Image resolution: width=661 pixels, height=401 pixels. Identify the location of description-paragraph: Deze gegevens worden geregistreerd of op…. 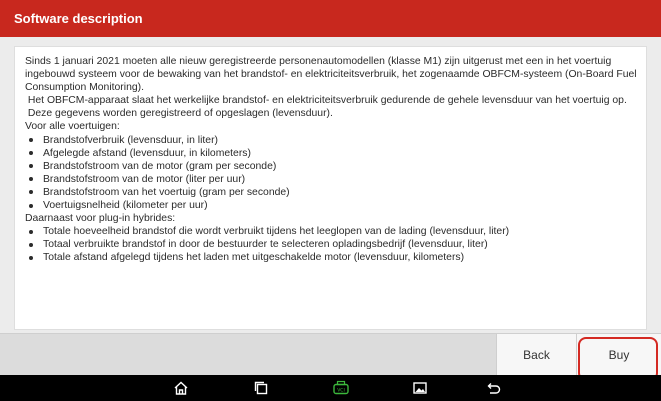
(179, 114).